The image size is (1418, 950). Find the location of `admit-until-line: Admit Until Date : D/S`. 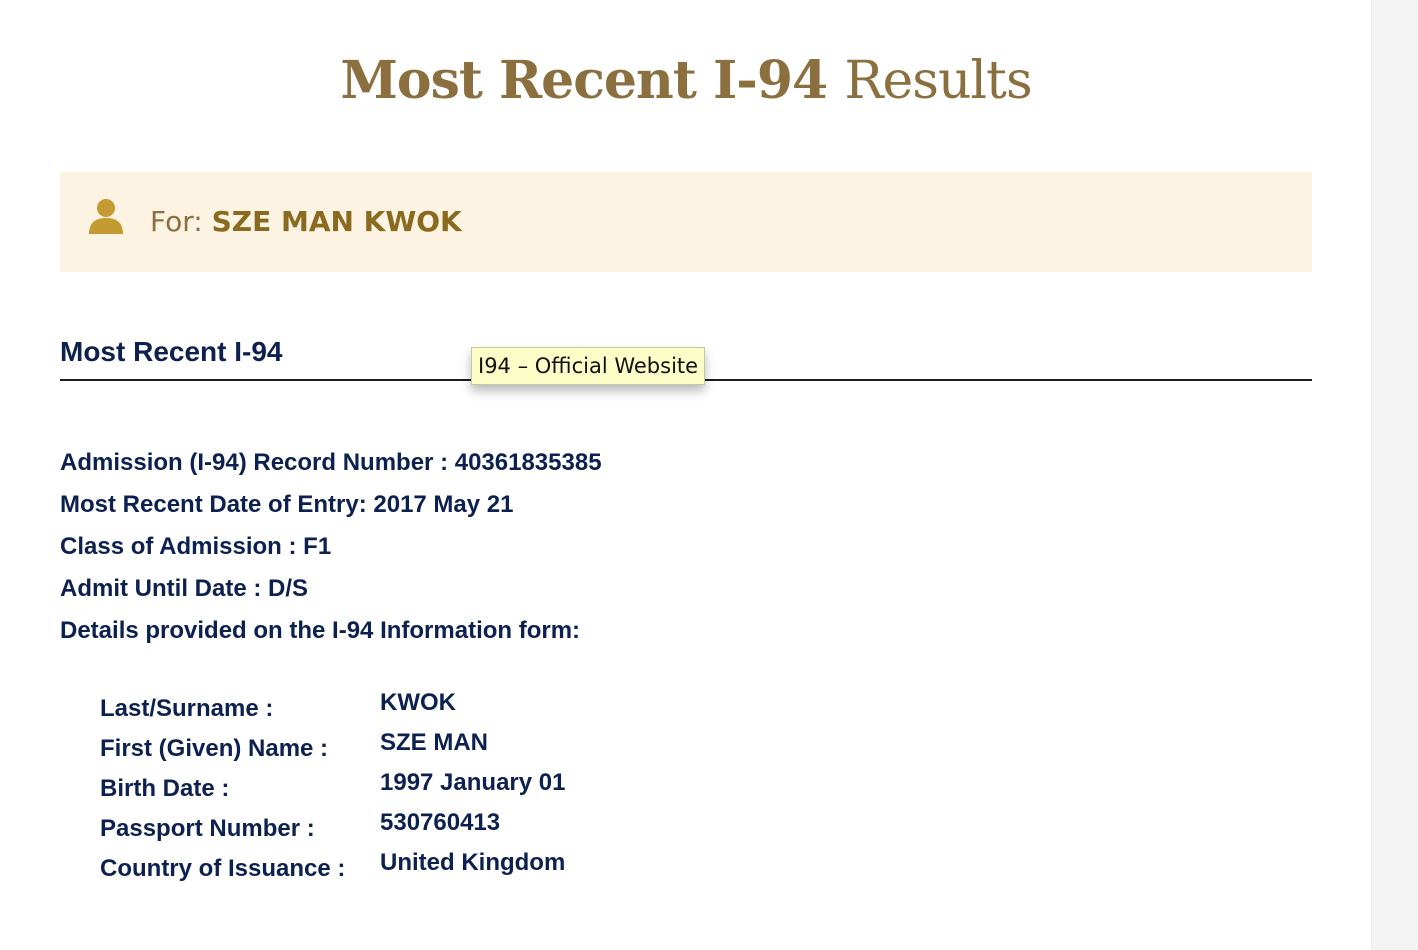

admit-until-line: Admit Until Date : D/S is located at coordinates (184, 588).